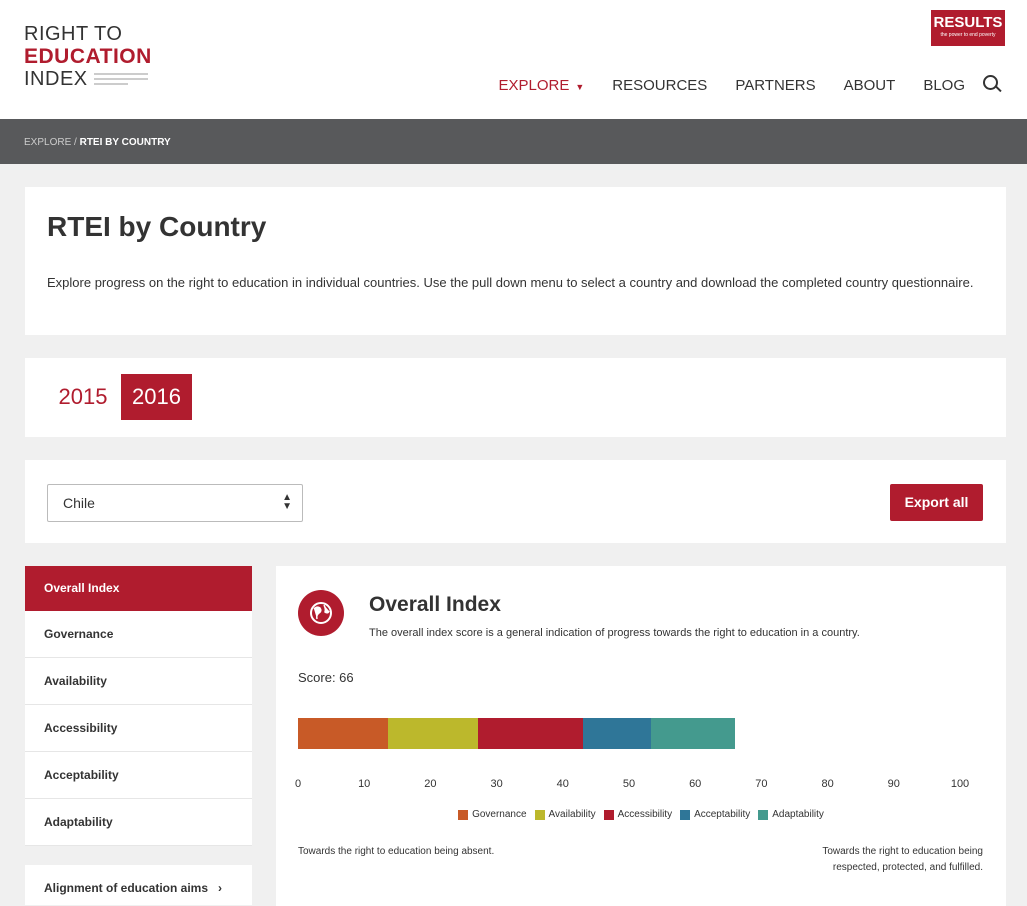 This screenshot has height=906, width=1027. Describe the element at coordinates (944, 85) in the screenshot. I see `nav-blog: BLOG` at that location.